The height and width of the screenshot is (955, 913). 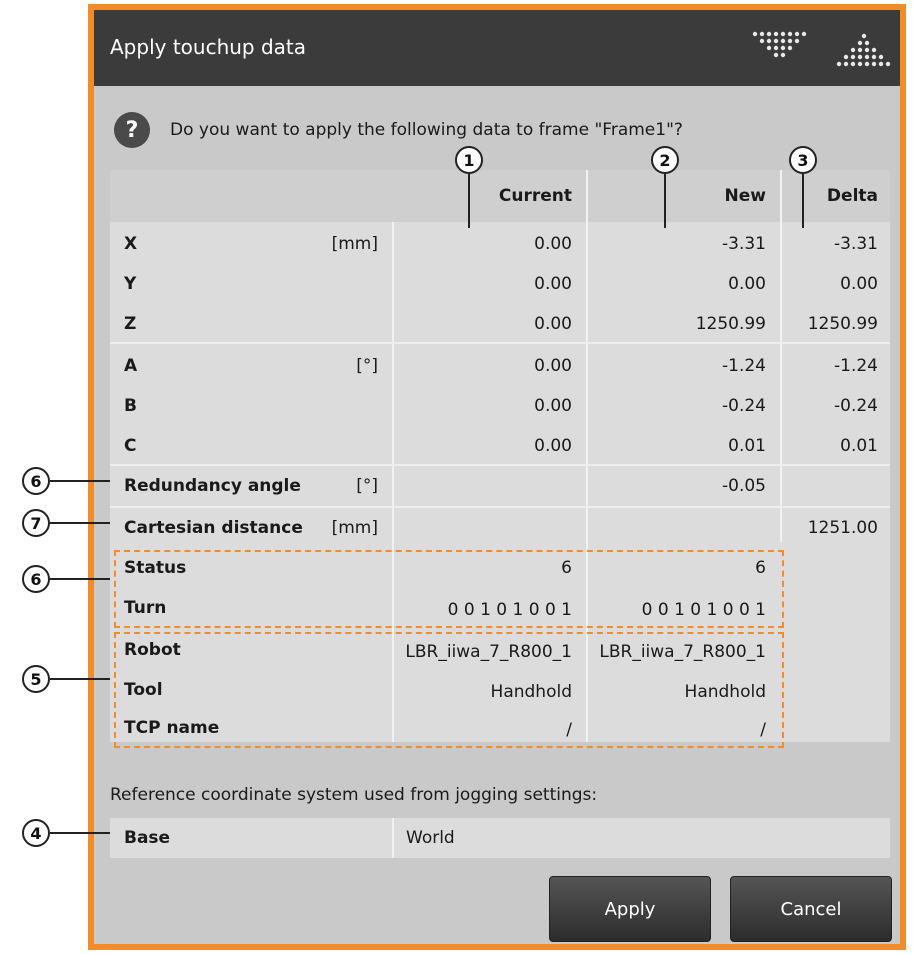 What do you see at coordinates (842, 324) in the screenshot?
I see `delta-z: 1250.99` at bounding box center [842, 324].